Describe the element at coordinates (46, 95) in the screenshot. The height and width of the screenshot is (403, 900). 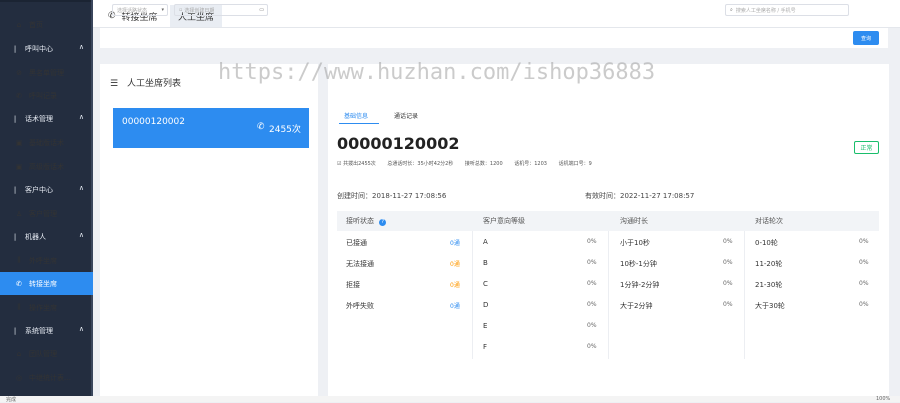
I see `sidebar-item-call-records: ✆ 呼叫记录` at that location.